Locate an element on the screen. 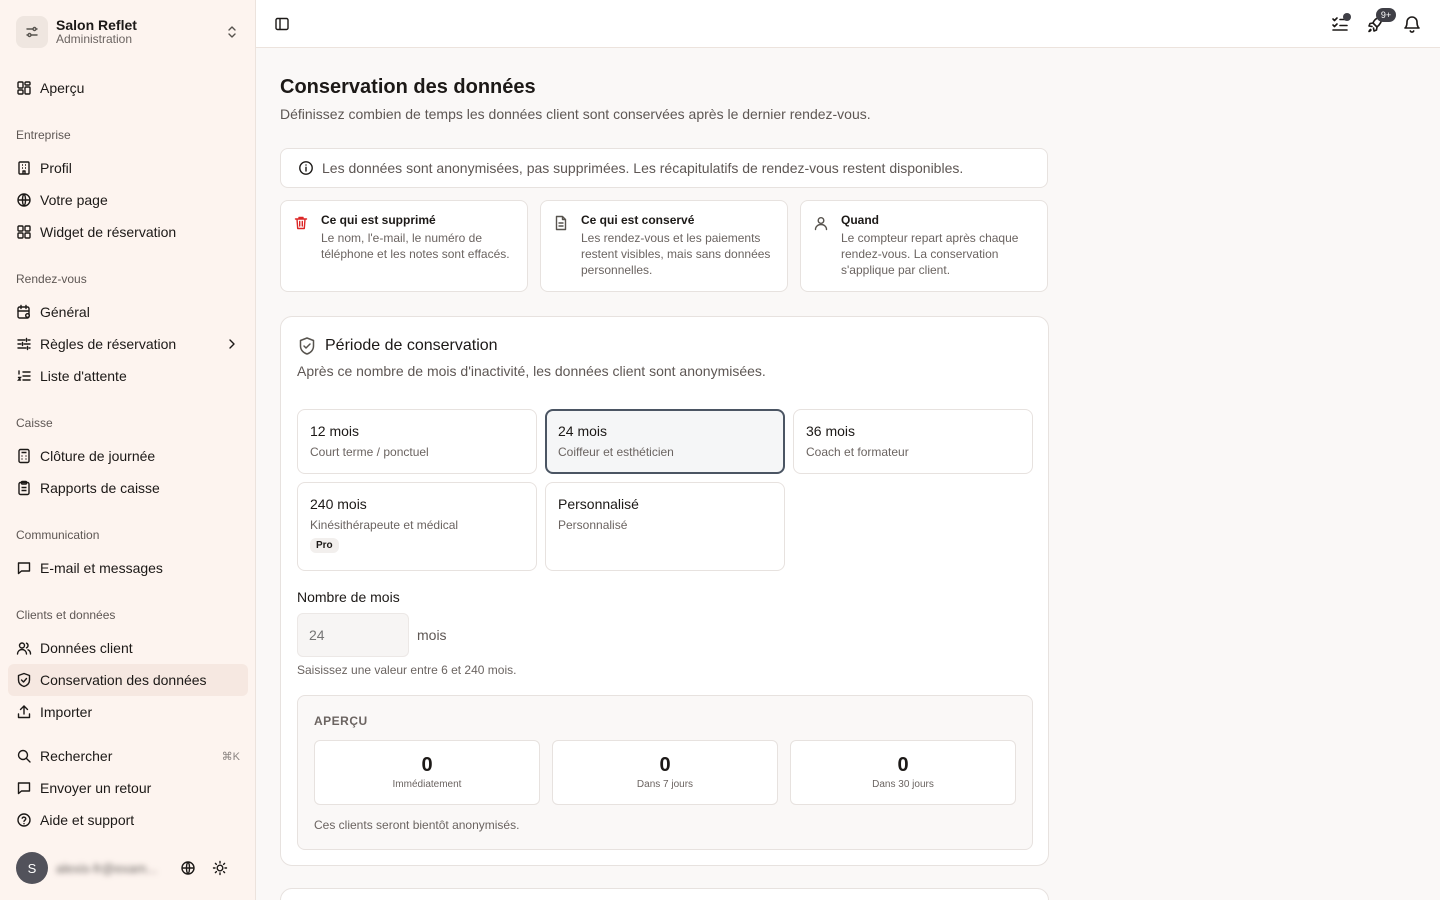 The image size is (1440, 900). nav-feedback: Envoyer un retour is located at coordinates (128, 788).